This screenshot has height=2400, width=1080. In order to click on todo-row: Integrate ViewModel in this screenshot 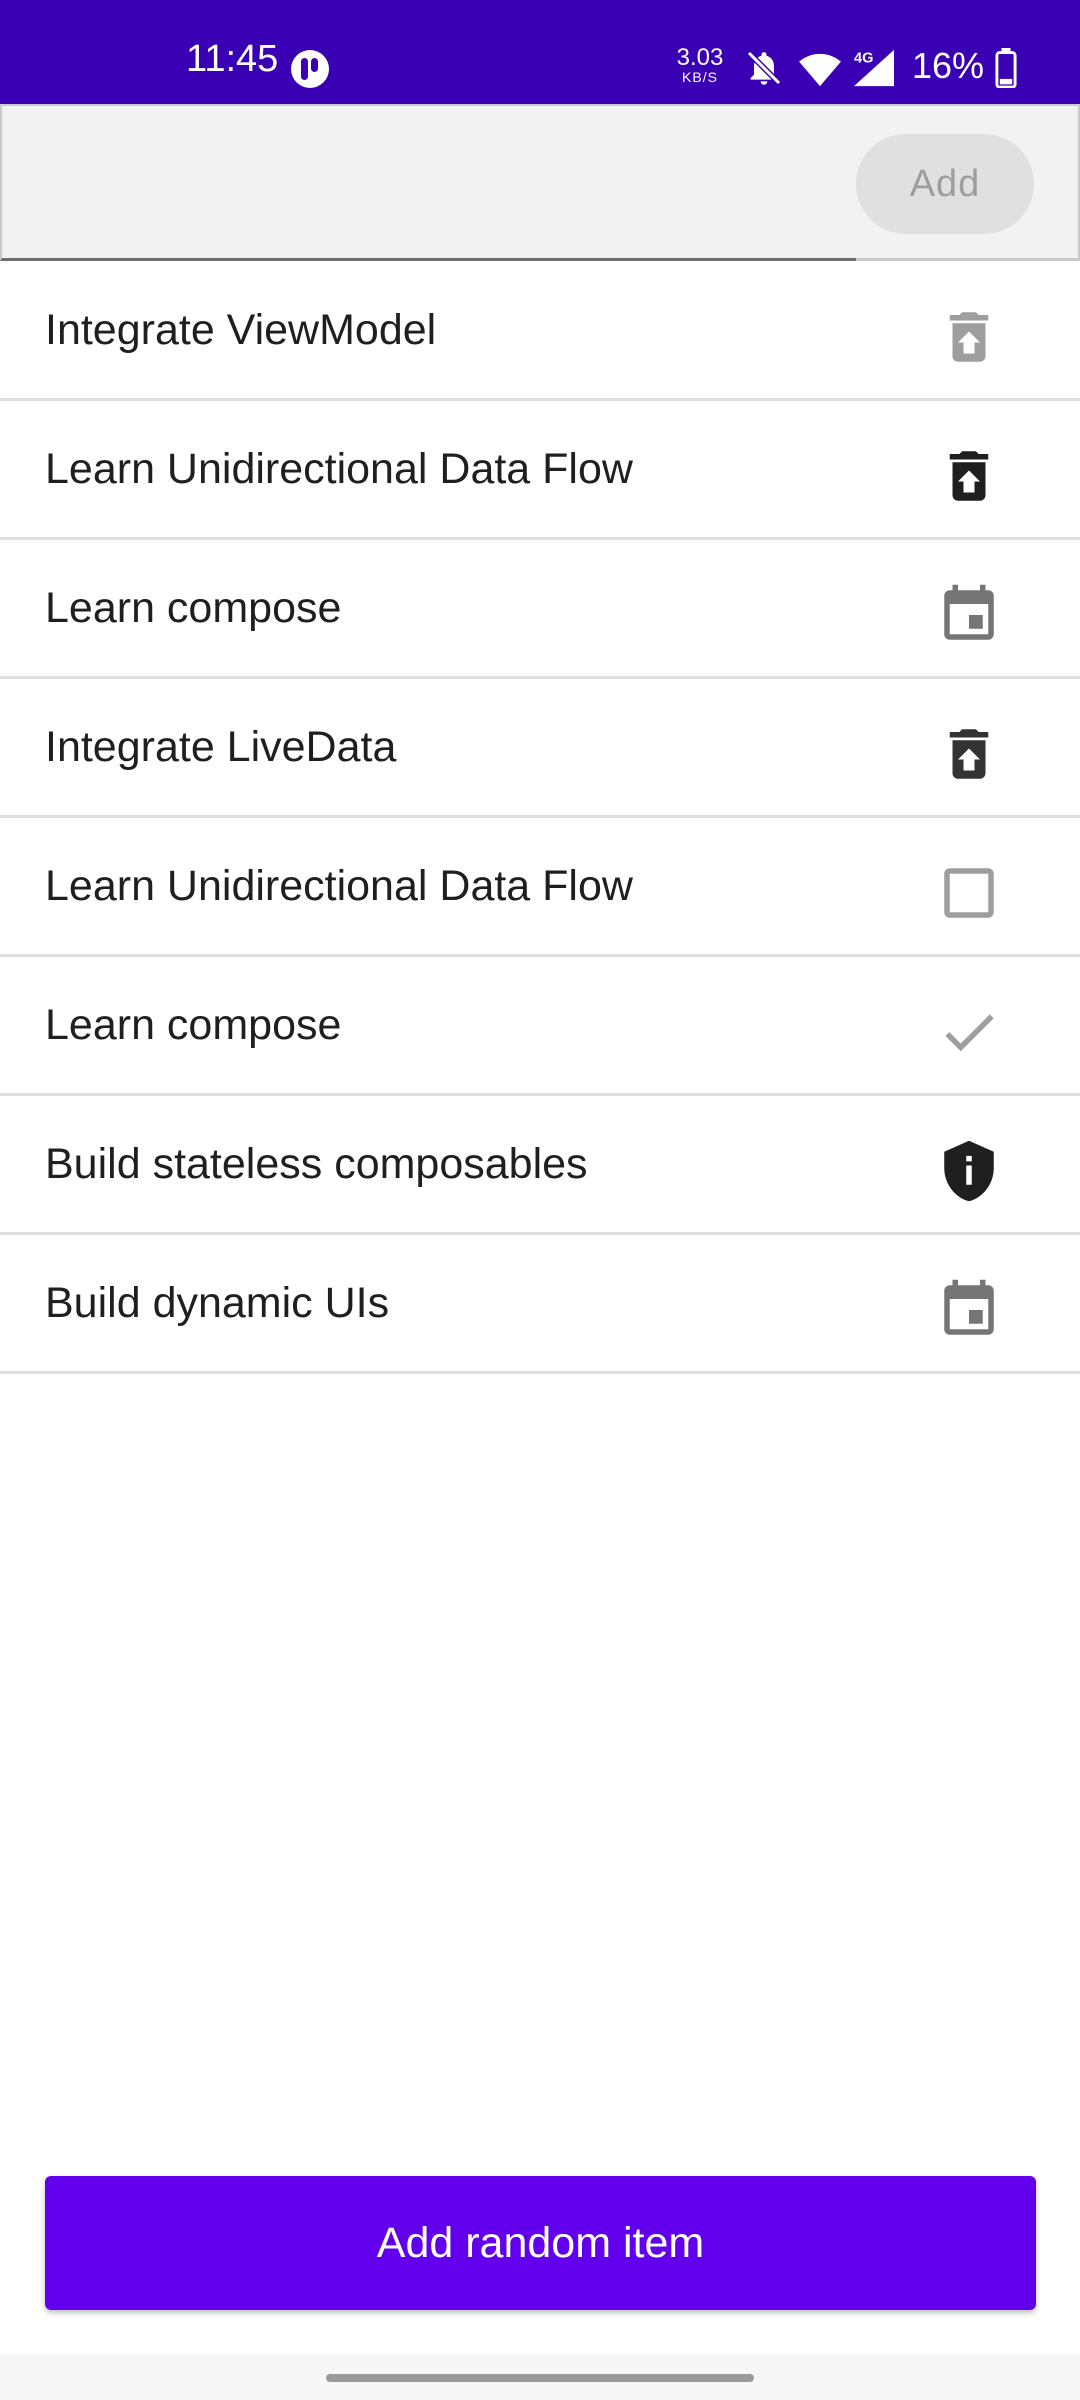, I will do `click(540, 331)`.